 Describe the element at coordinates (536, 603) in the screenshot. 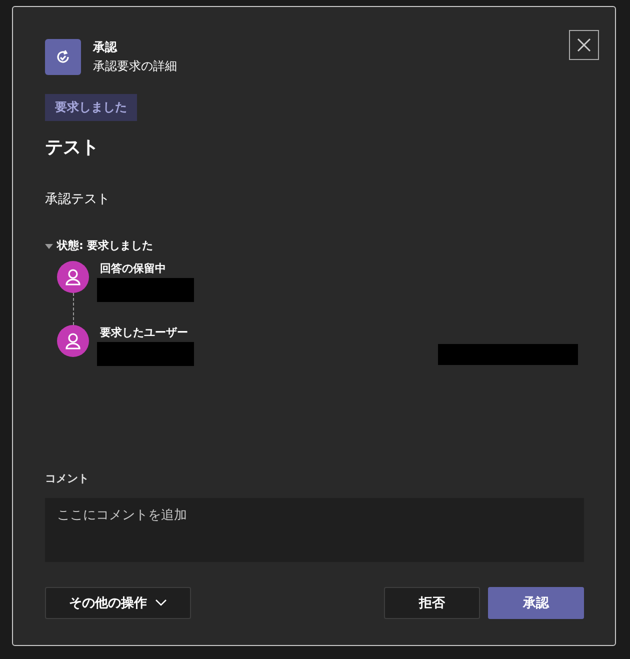

I see `approve-button: 承認` at that location.